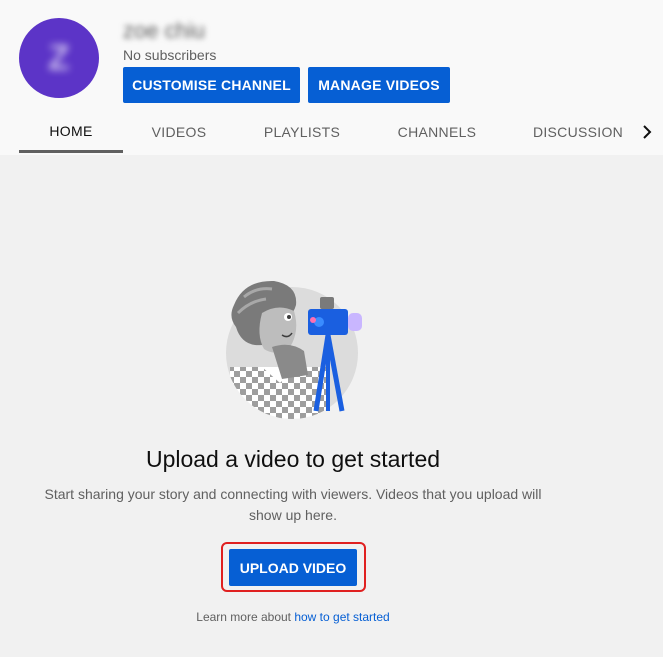 This screenshot has height=657, width=663. Describe the element at coordinates (71, 132) in the screenshot. I see `tab-home: HOME` at that location.